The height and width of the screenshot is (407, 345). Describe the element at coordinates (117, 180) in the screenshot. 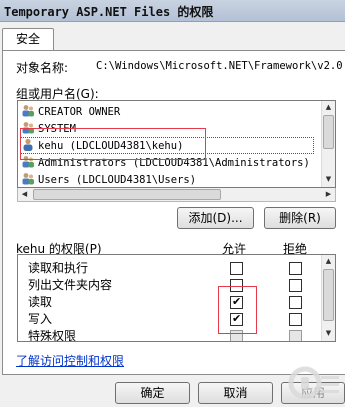

I see `list-item-label: Users (LDCLOUD4381\Users)` at that location.